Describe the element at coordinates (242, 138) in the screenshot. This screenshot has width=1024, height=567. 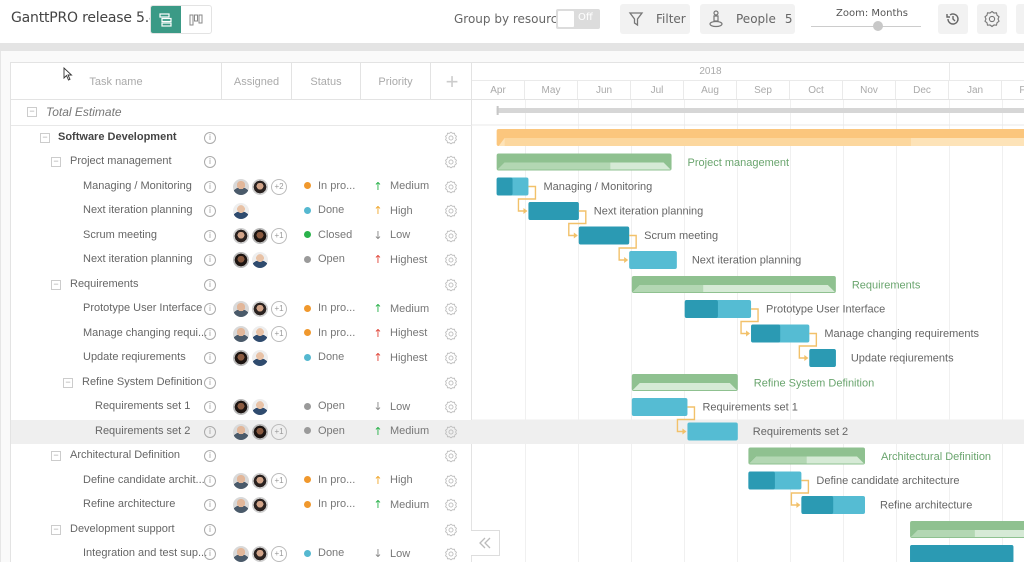
I see `task-row: − Software Development i` at that location.